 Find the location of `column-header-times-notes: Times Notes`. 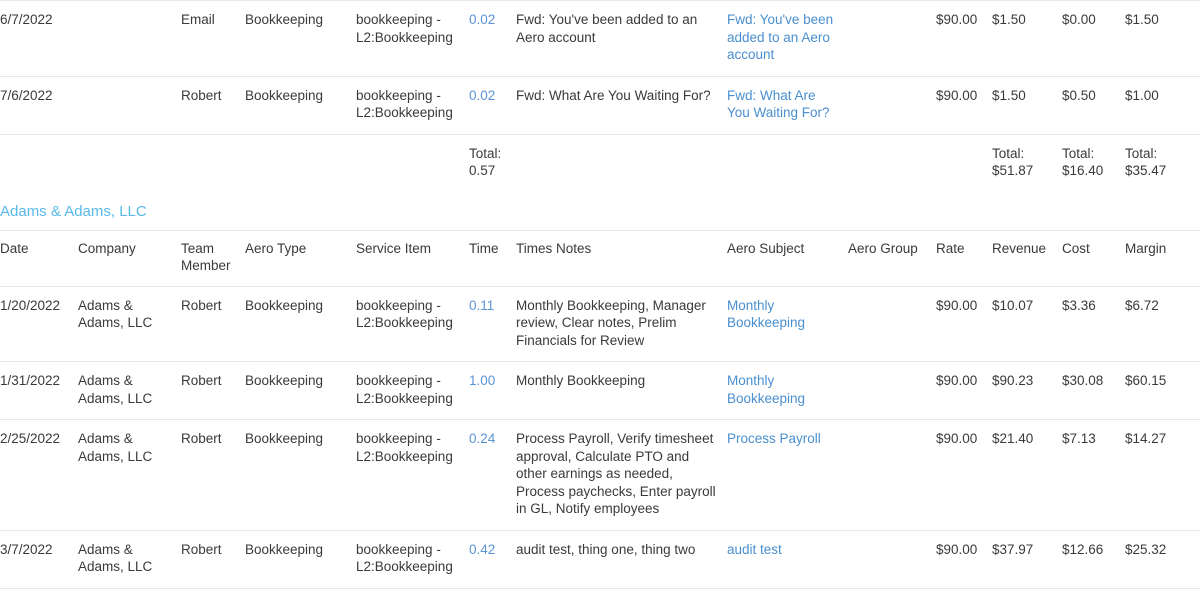

column-header-times-notes: Times Notes is located at coordinates (621, 258).